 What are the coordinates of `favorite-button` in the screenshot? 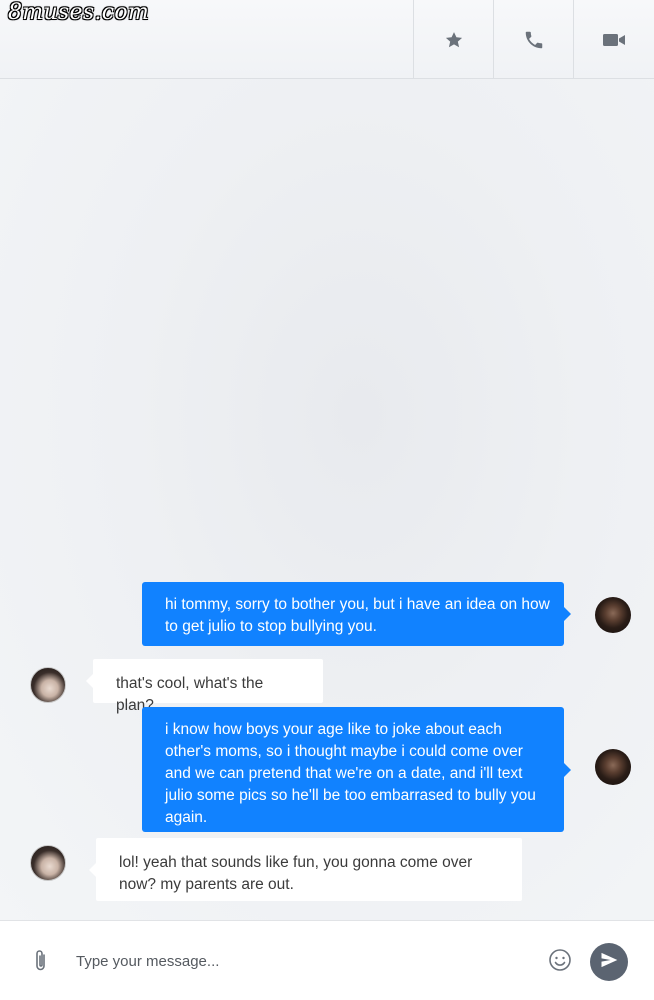 It's located at (453, 39).